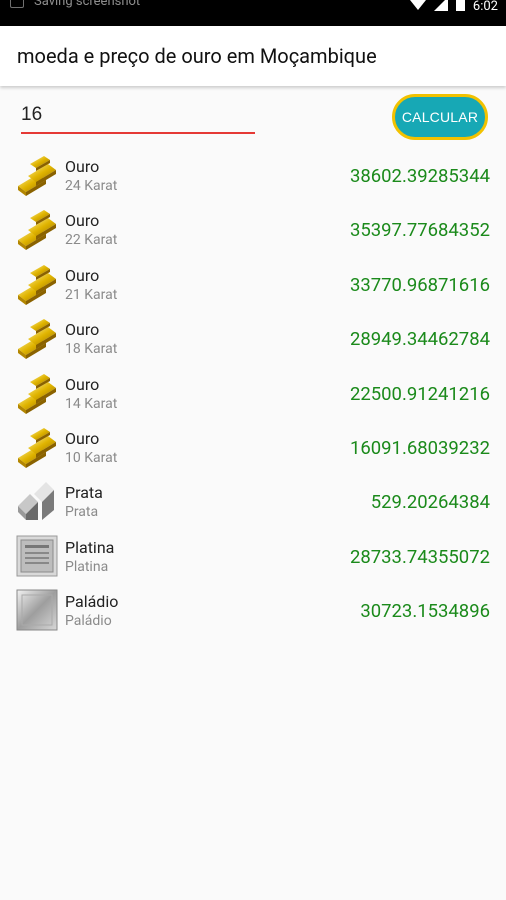  Describe the element at coordinates (87, 4) in the screenshot. I see `notification-text: Saving screenshot` at that location.